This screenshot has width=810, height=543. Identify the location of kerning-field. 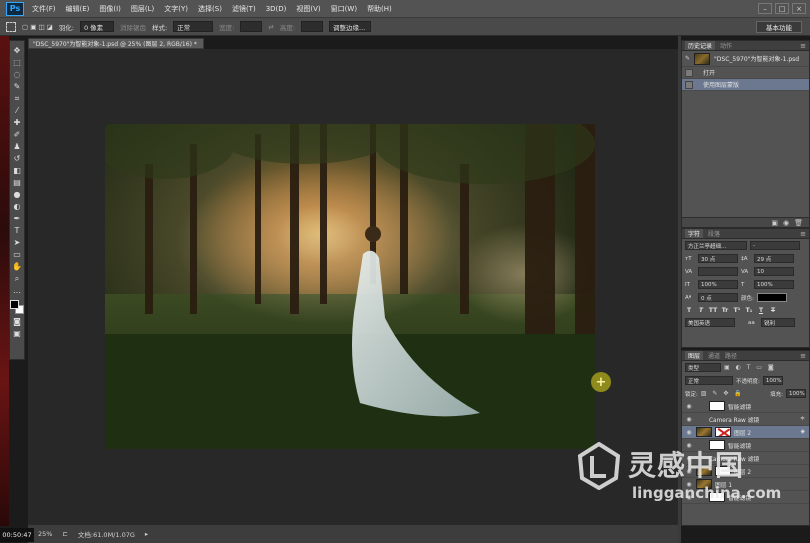
(718, 271).